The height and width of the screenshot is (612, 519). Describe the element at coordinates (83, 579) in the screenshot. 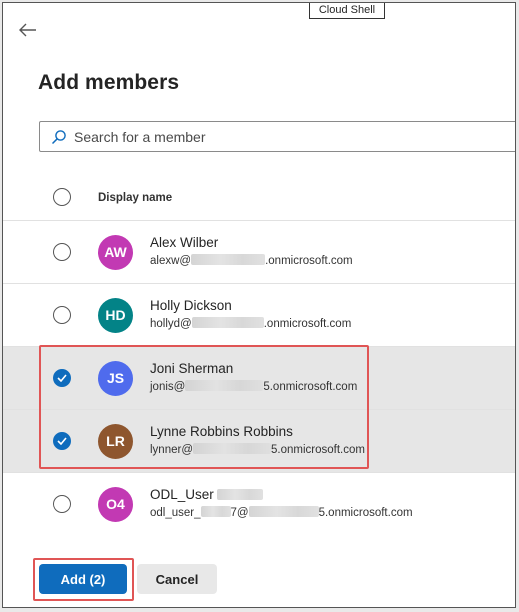

I see `add-button: Add (2)` at that location.